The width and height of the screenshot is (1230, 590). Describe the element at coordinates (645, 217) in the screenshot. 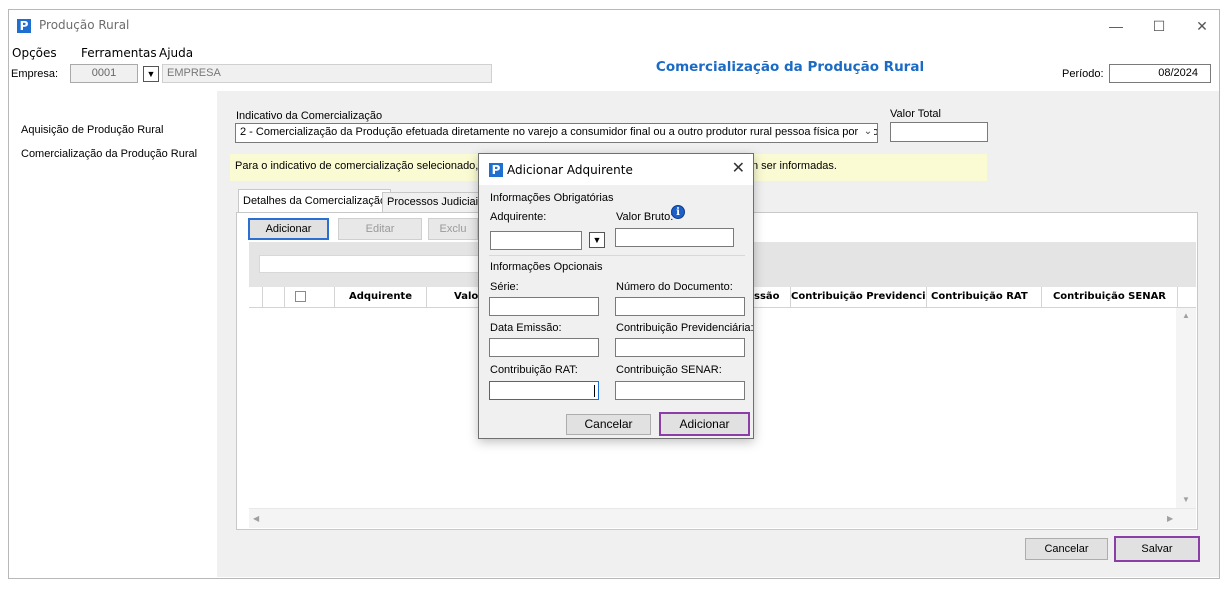

I see `valor-bruto-label: Valor Bruto:` at that location.